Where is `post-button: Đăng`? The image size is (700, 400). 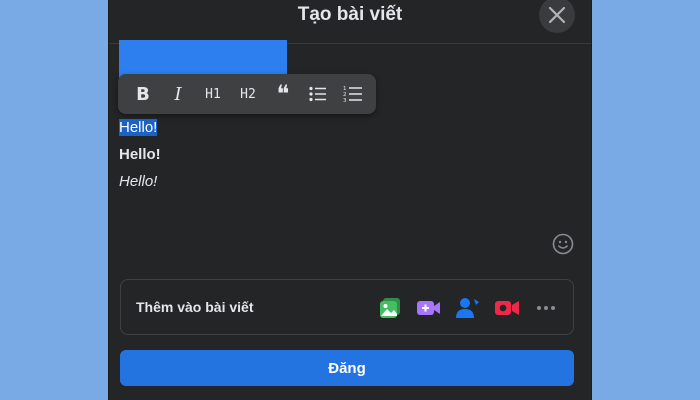 post-button: Đăng is located at coordinates (347, 368).